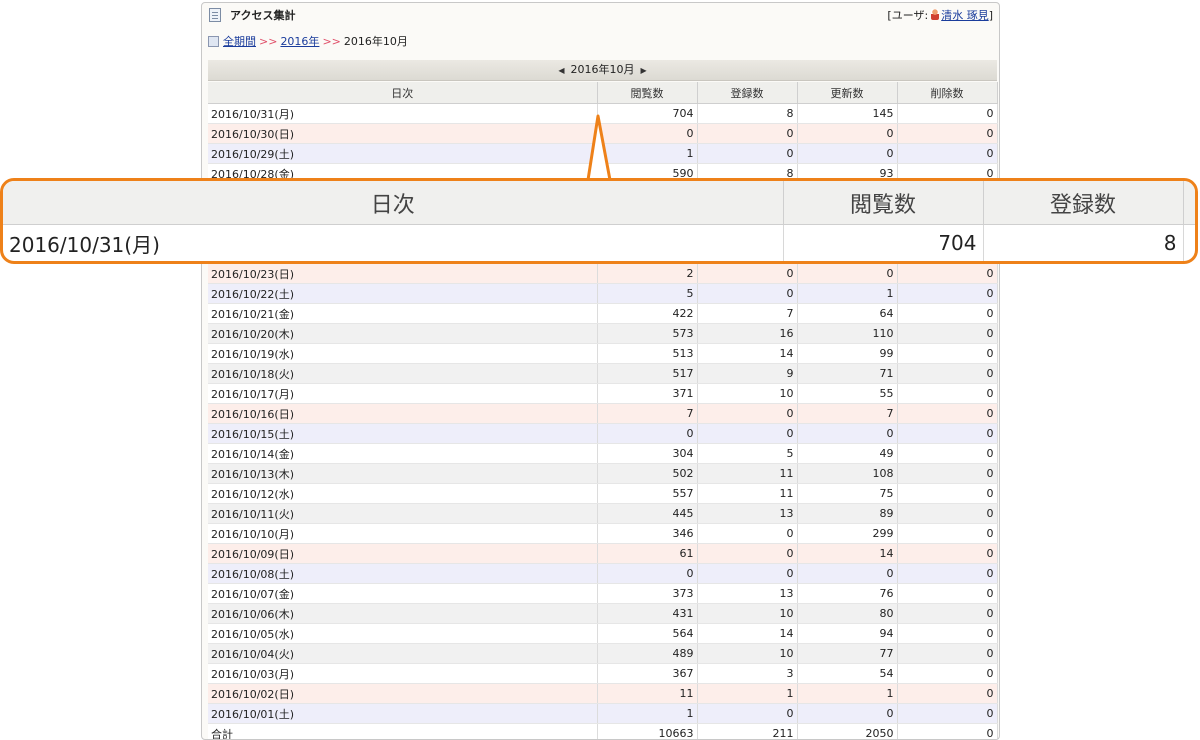  Describe the element at coordinates (747, 653) in the screenshot. I see `row-registrations: 10` at that location.